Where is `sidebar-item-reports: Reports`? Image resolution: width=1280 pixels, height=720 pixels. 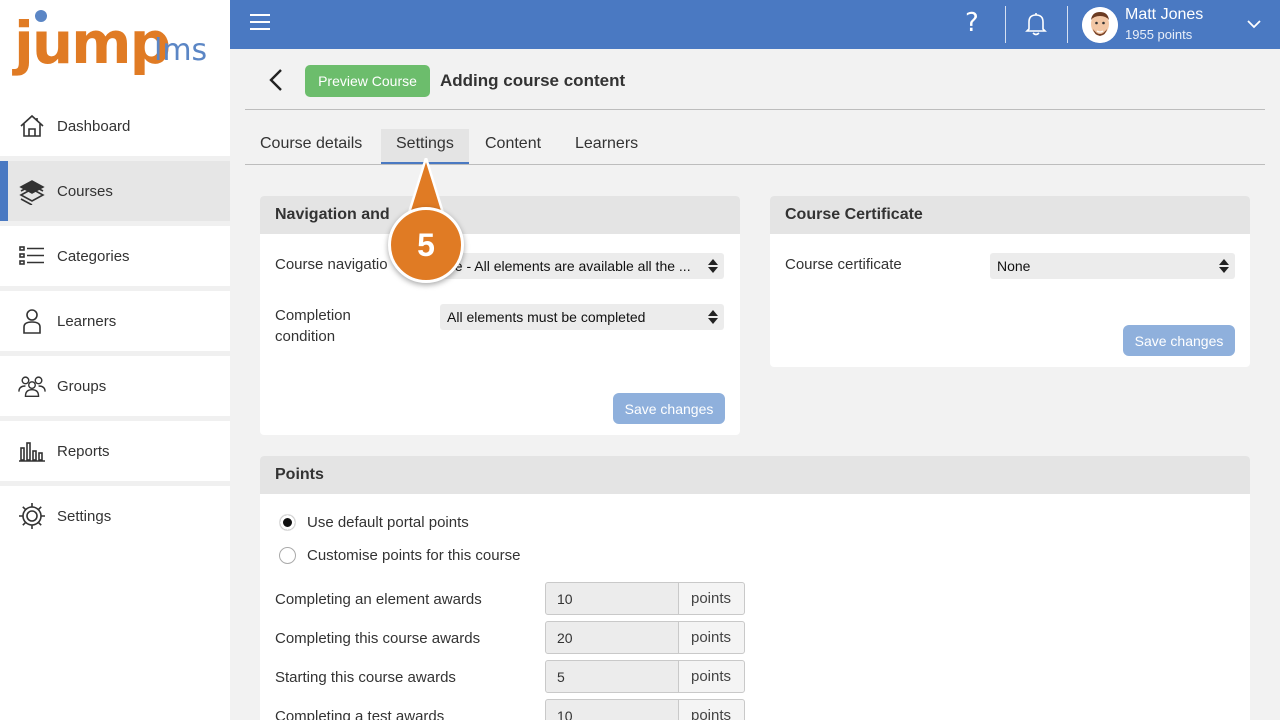
sidebar-item-reports: Reports is located at coordinates (115, 451).